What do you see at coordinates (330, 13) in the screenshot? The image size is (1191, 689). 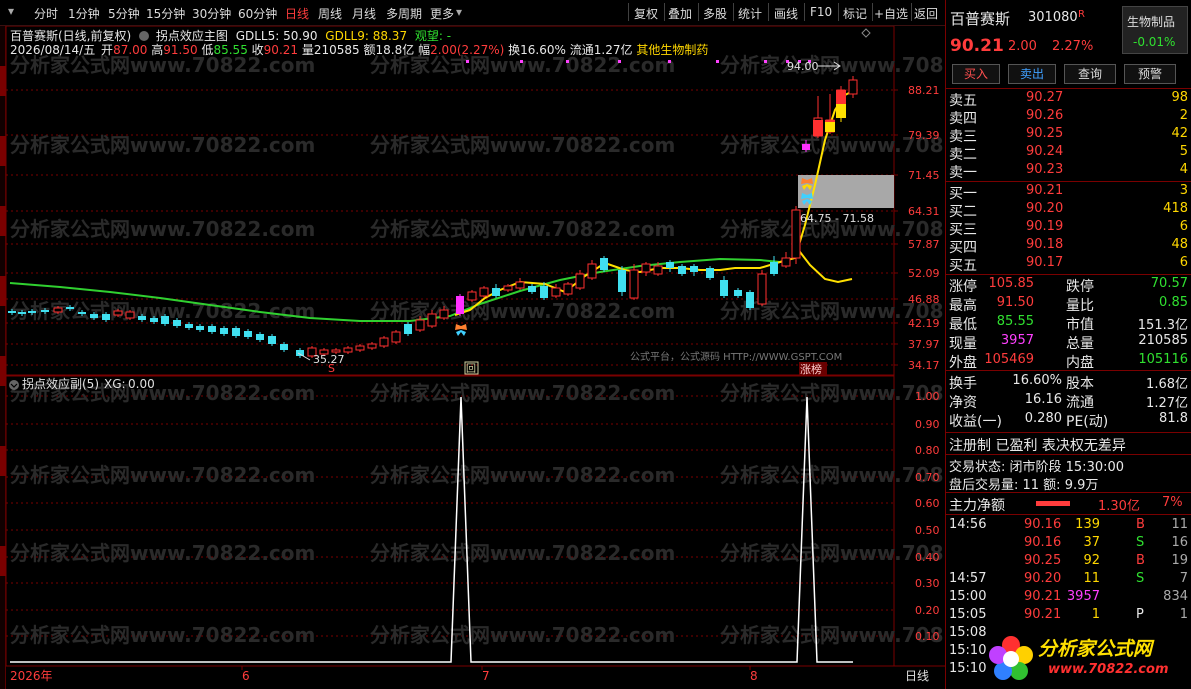 I see `period-tab: 周线` at bounding box center [330, 13].